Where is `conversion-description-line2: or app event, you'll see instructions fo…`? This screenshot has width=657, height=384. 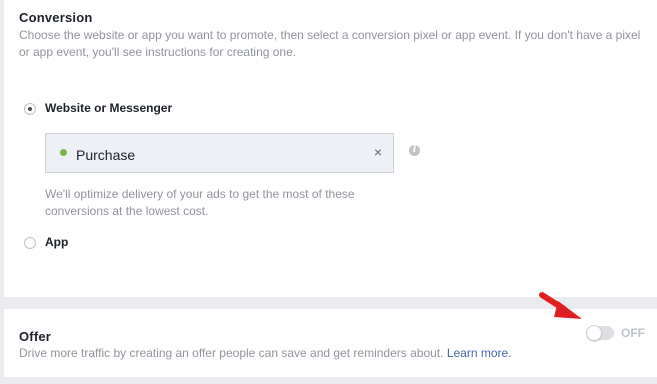 conversion-description-line2: or app event, you'll see instructions fo… is located at coordinates (158, 52).